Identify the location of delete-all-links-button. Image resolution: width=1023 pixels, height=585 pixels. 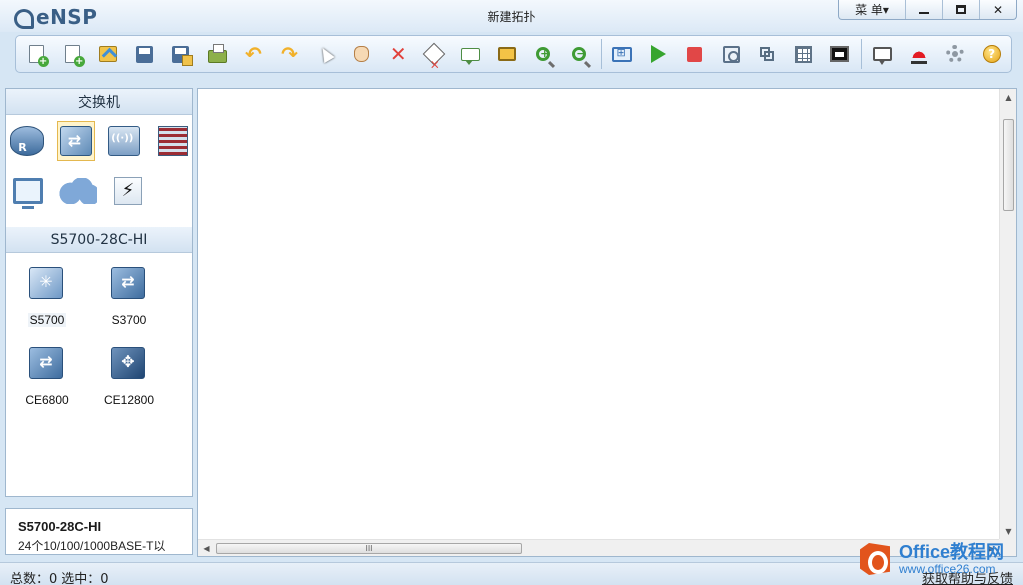
(434, 54).